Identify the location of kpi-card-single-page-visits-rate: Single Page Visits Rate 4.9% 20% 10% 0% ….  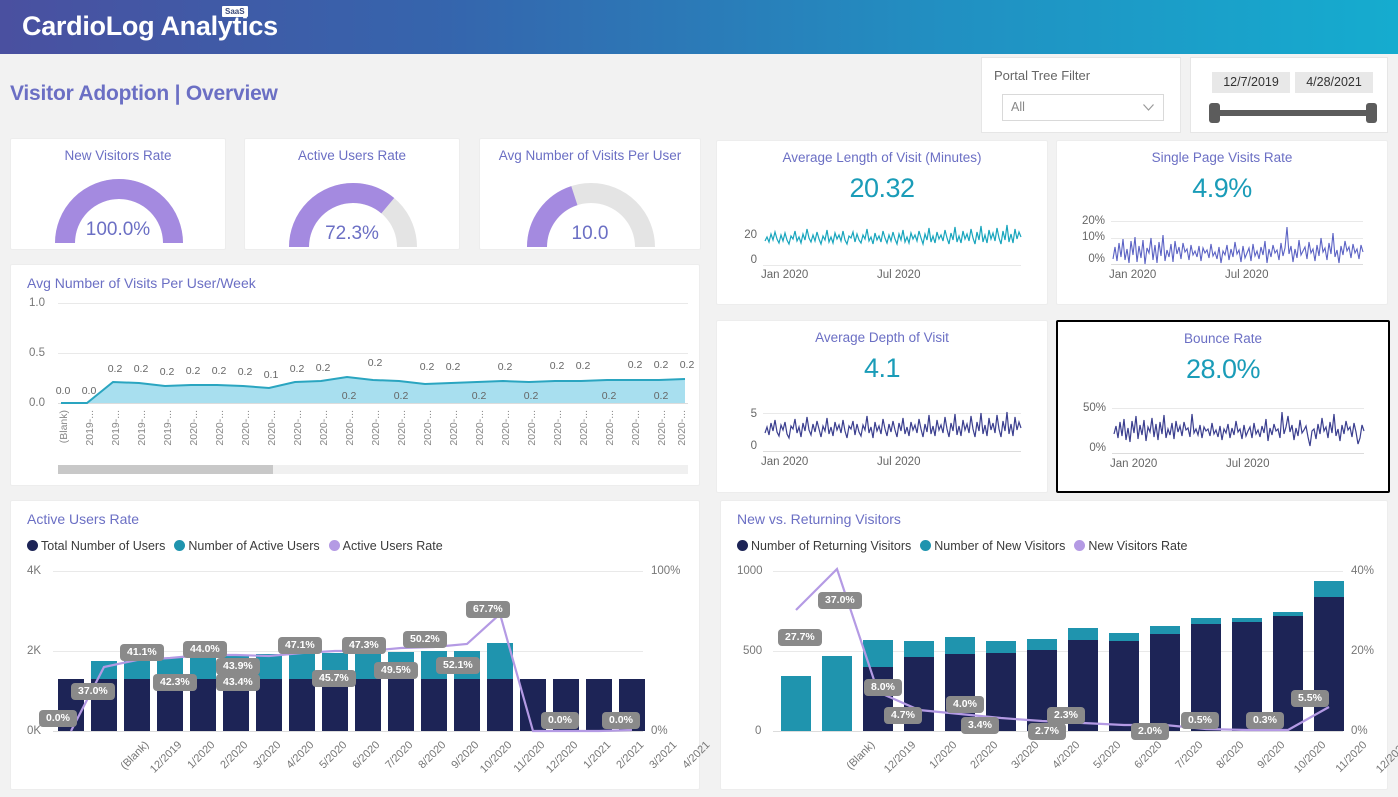
(1222, 222).